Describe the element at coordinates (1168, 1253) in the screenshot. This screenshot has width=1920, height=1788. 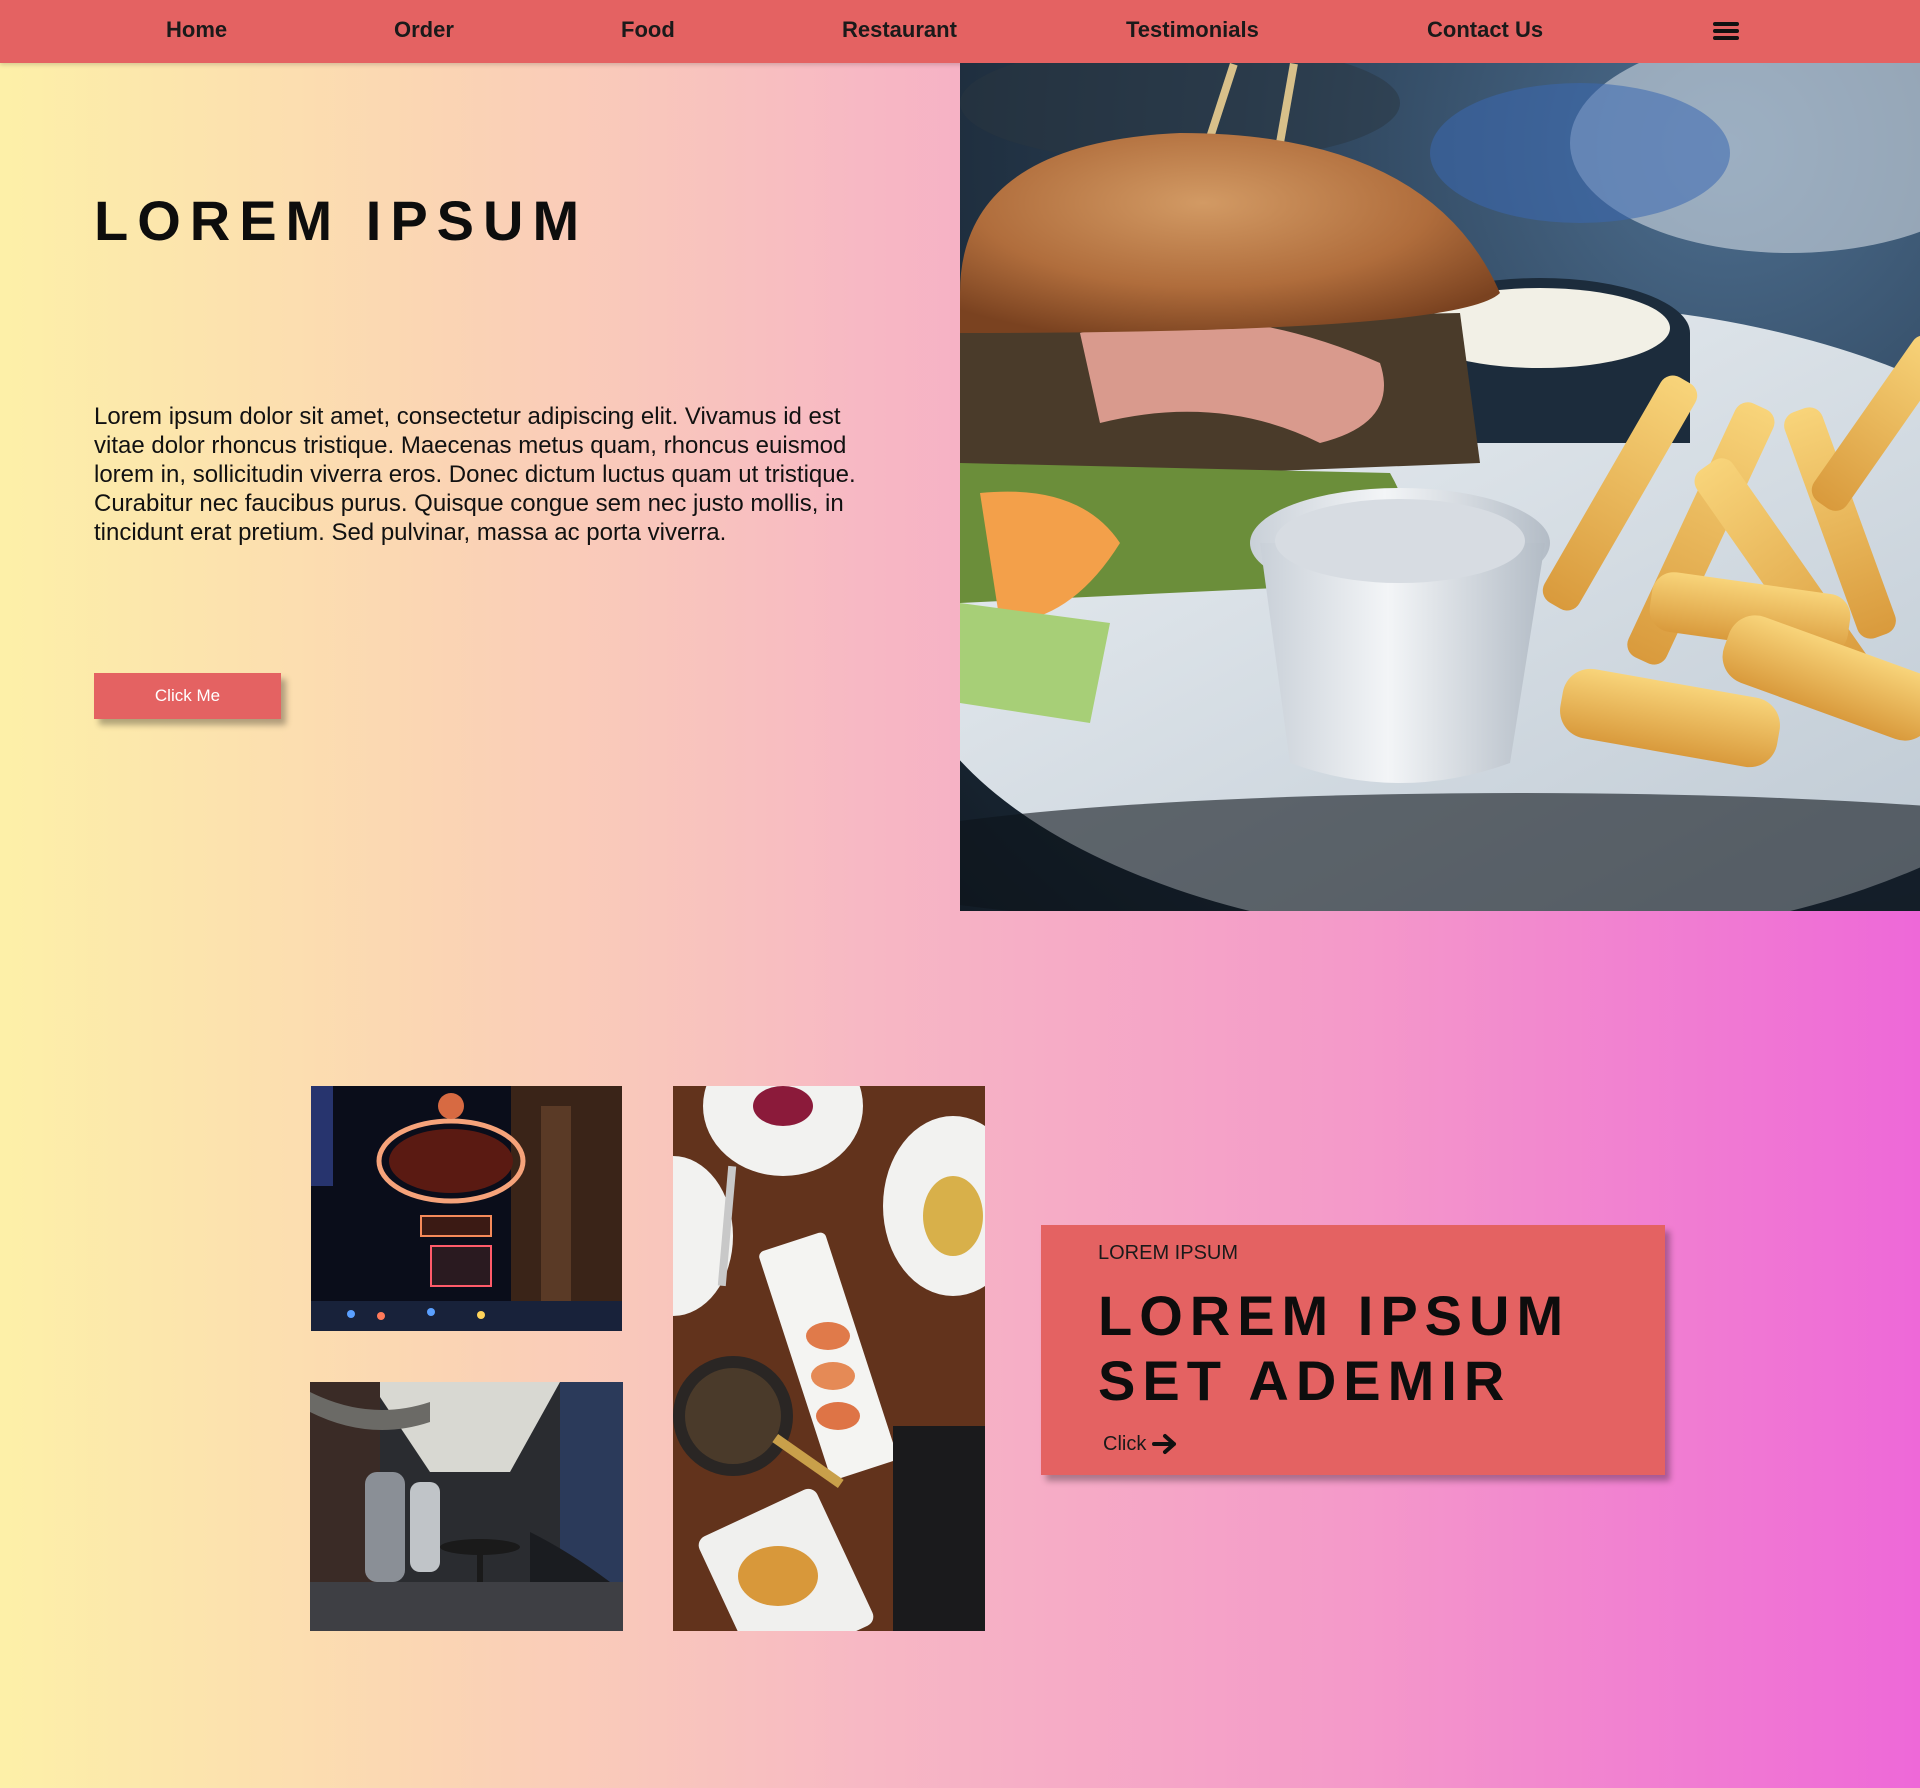
I see `card-eyebrow: LOREM IPSUM` at that location.